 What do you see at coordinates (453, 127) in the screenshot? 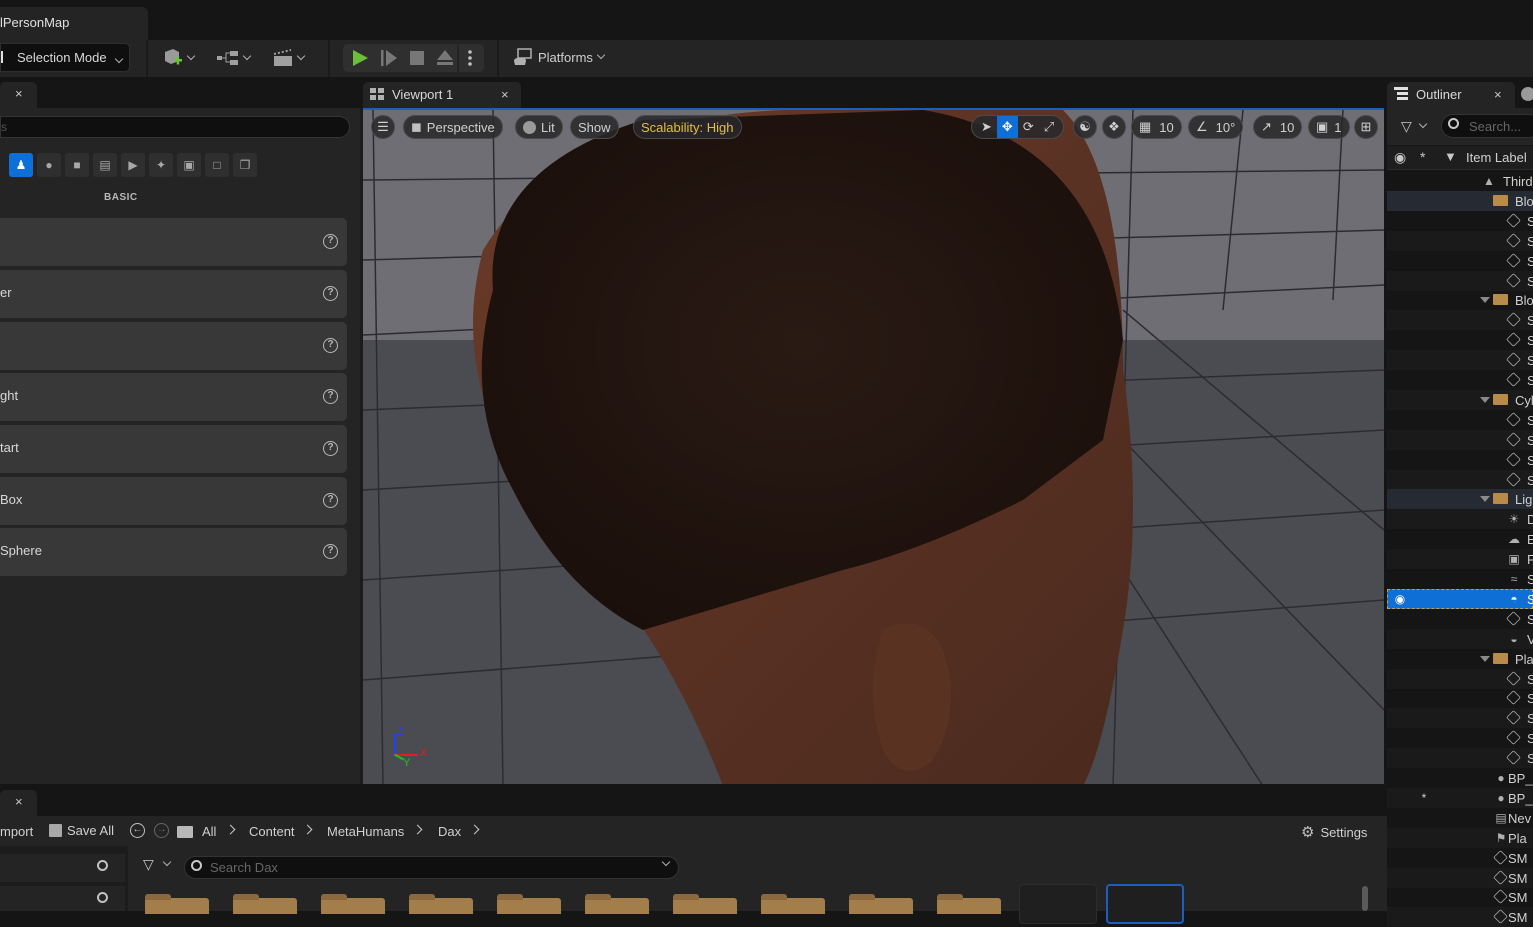
I see `perspective-button: ◼ Perspective` at bounding box center [453, 127].